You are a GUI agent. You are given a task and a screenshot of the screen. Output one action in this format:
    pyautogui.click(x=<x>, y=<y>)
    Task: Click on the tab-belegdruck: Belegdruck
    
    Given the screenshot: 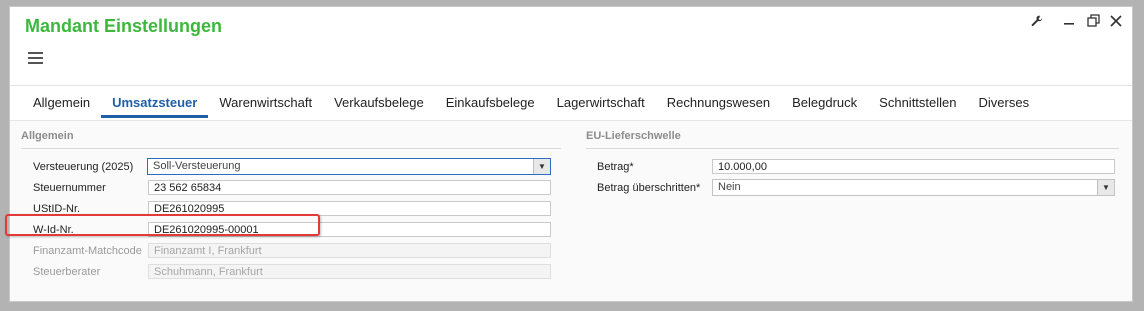 What is the action you would take?
    pyautogui.click(x=824, y=106)
    